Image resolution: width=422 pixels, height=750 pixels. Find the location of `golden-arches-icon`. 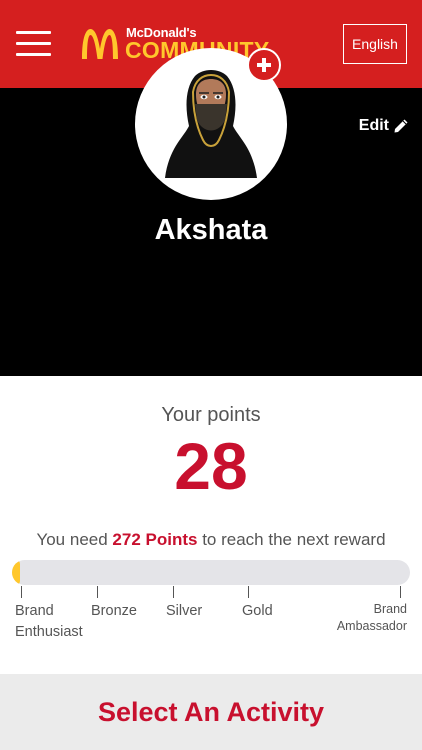

golden-arches-icon is located at coordinates (100, 44).